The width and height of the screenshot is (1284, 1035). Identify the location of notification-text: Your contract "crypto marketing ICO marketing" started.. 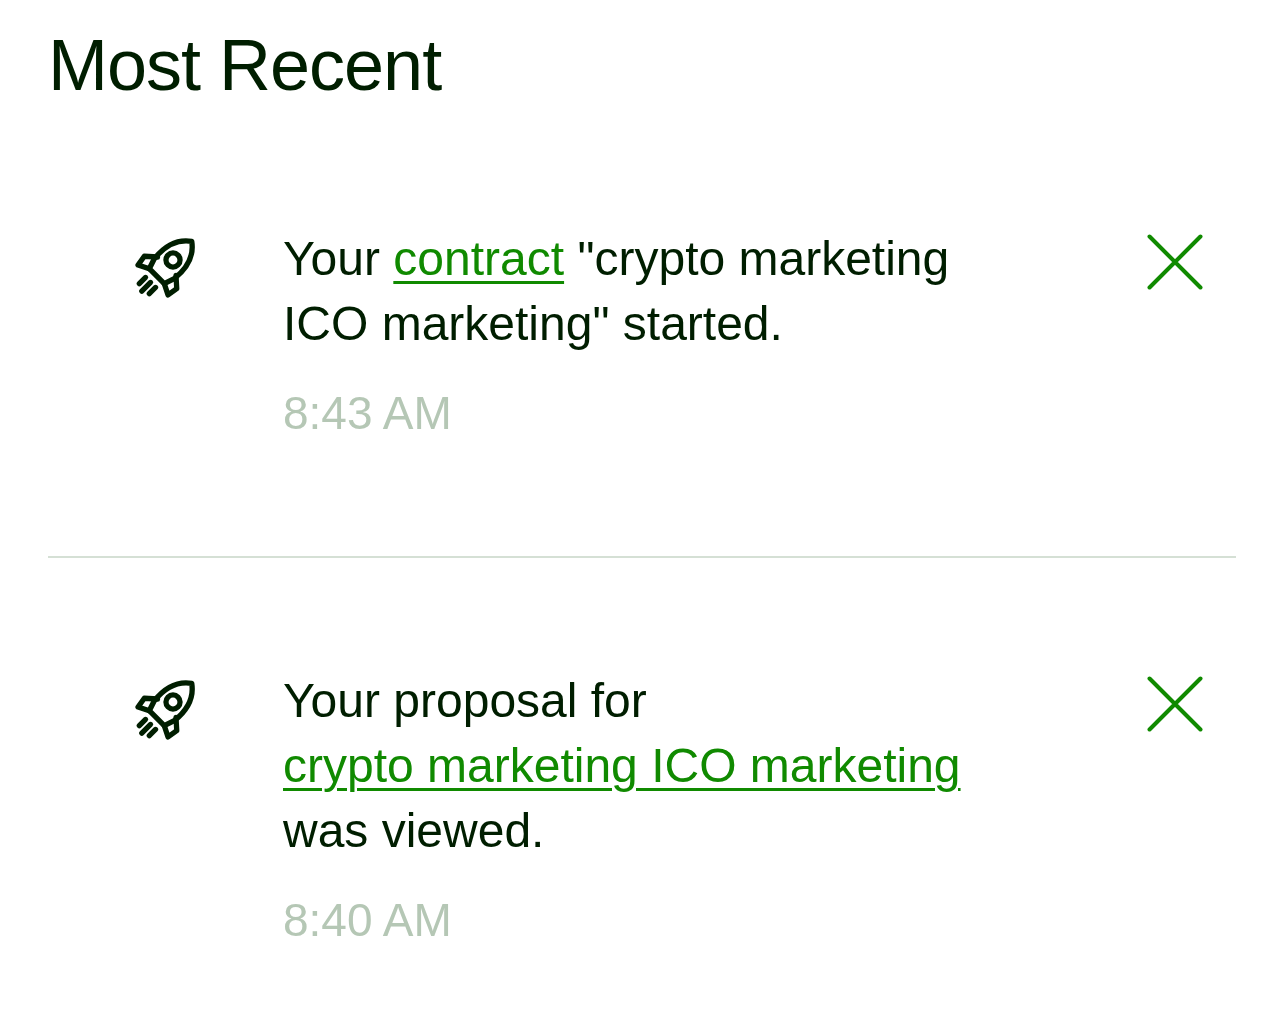
(617, 291).